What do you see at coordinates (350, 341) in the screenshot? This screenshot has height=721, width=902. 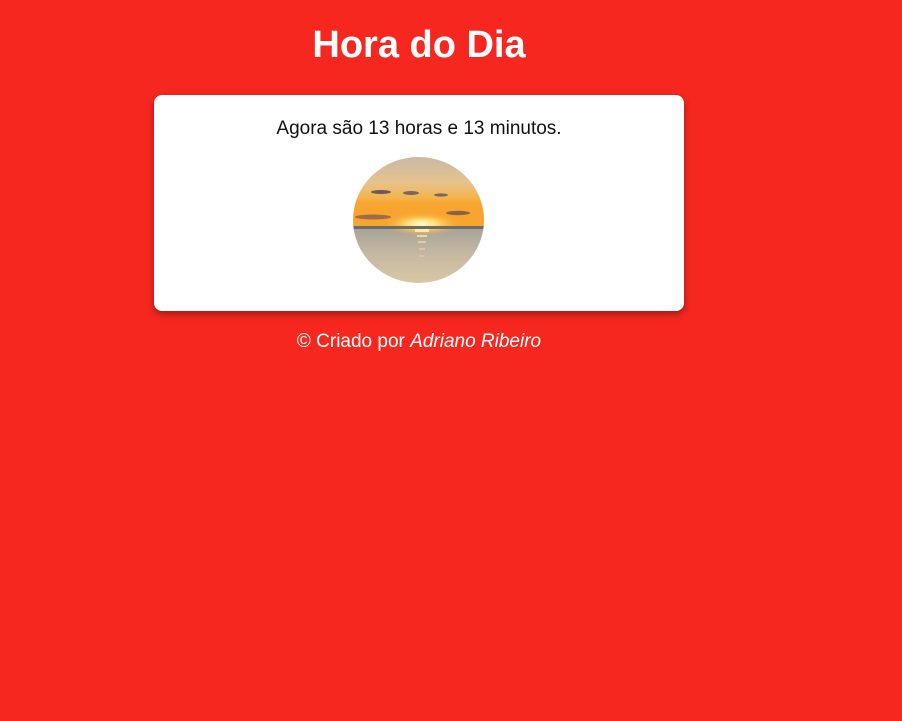 I see `footer-prefix: © Criado por` at bounding box center [350, 341].